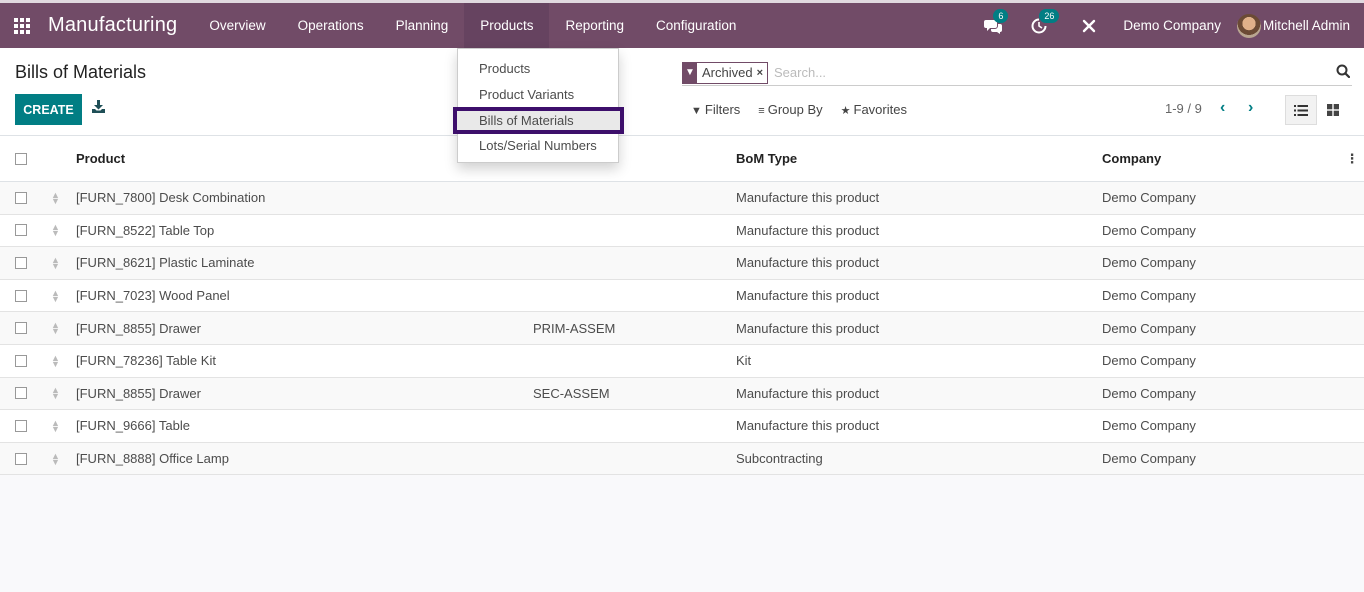  I want to click on table-row: ▲ ▼ [FURN_78236] Table Kit Kit Demo Company, so click(682, 361).